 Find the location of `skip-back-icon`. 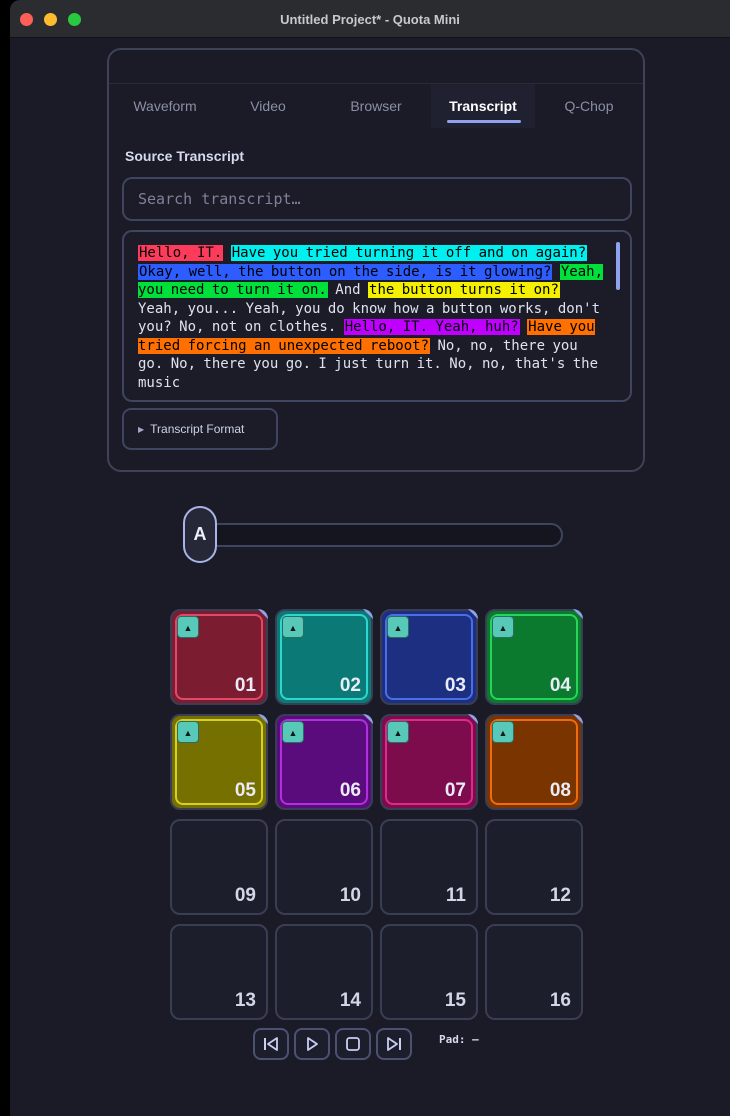

skip-back-icon is located at coordinates (271, 1044).